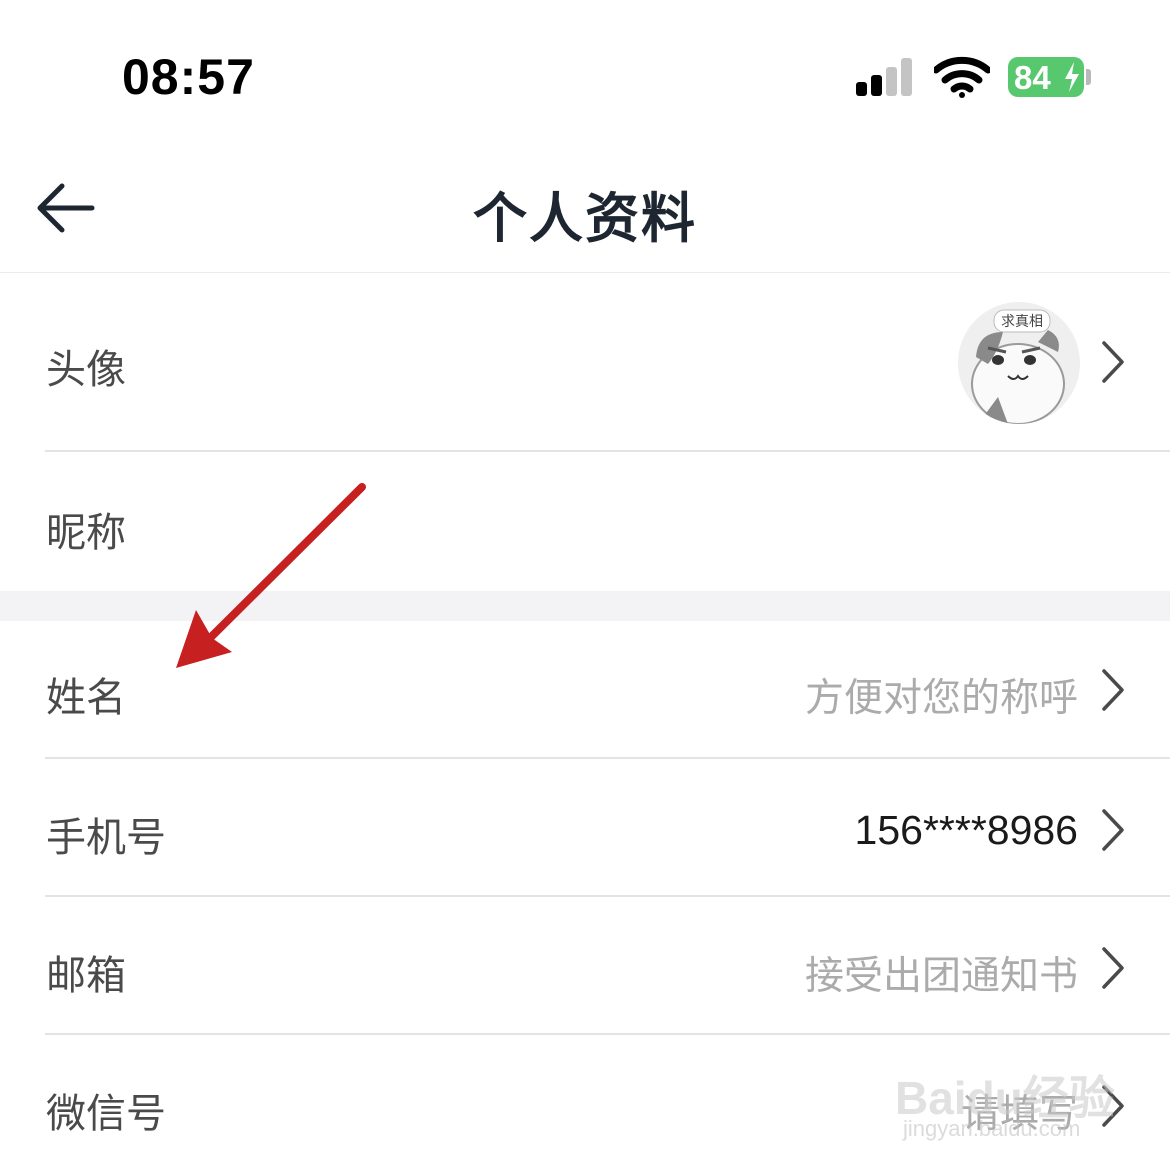 This screenshot has height=1170, width=1170. What do you see at coordinates (585, 1102) in the screenshot?
I see `wechat-row: 微信号 请填写` at bounding box center [585, 1102].